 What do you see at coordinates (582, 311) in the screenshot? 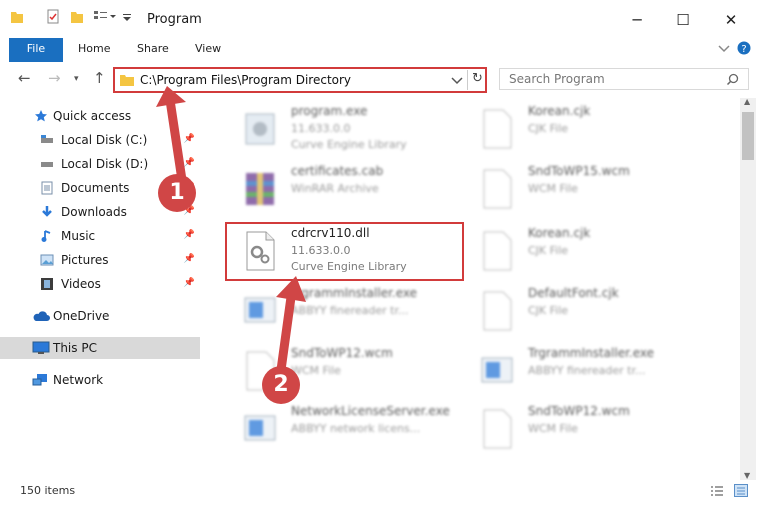
I see `file-item: DefaultFont.cjk CJK File` at bounding box center [582, 311].